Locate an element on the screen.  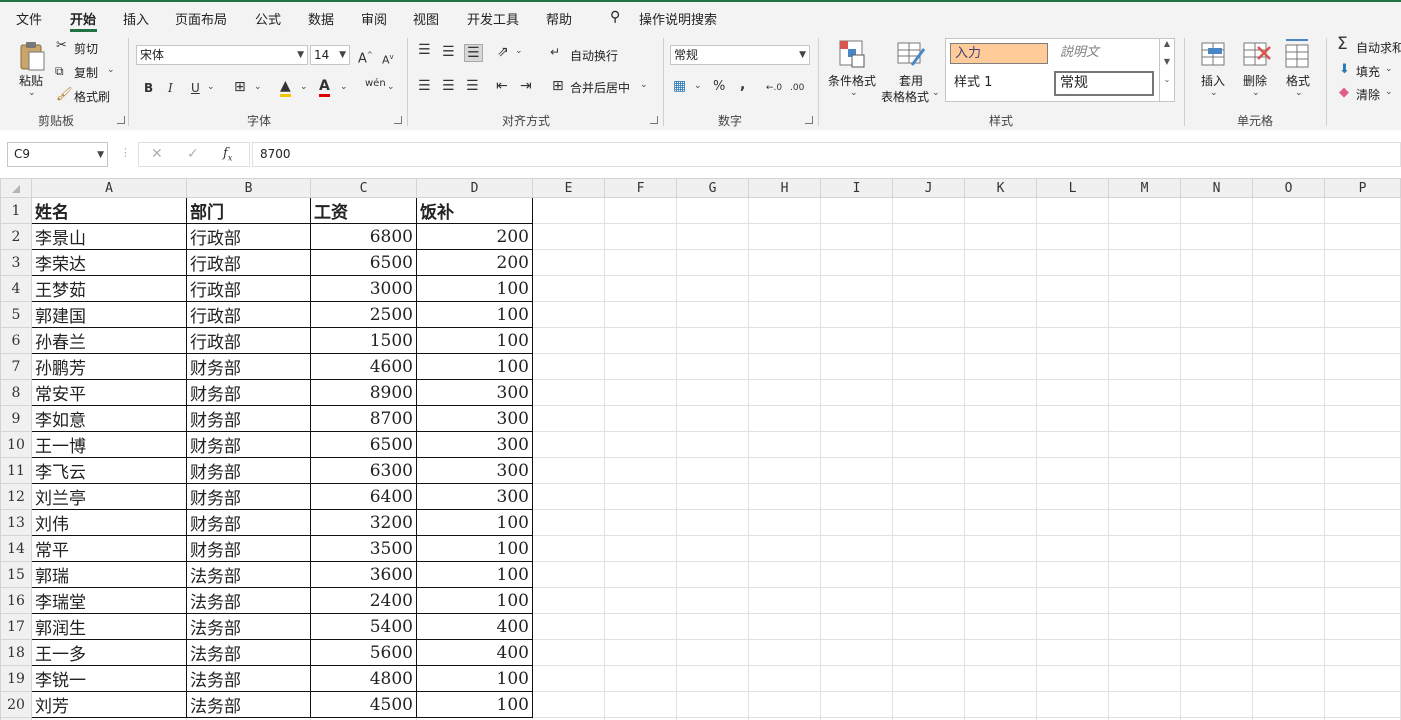
cell: 孙春兰 is located at coordinates (109, 340).